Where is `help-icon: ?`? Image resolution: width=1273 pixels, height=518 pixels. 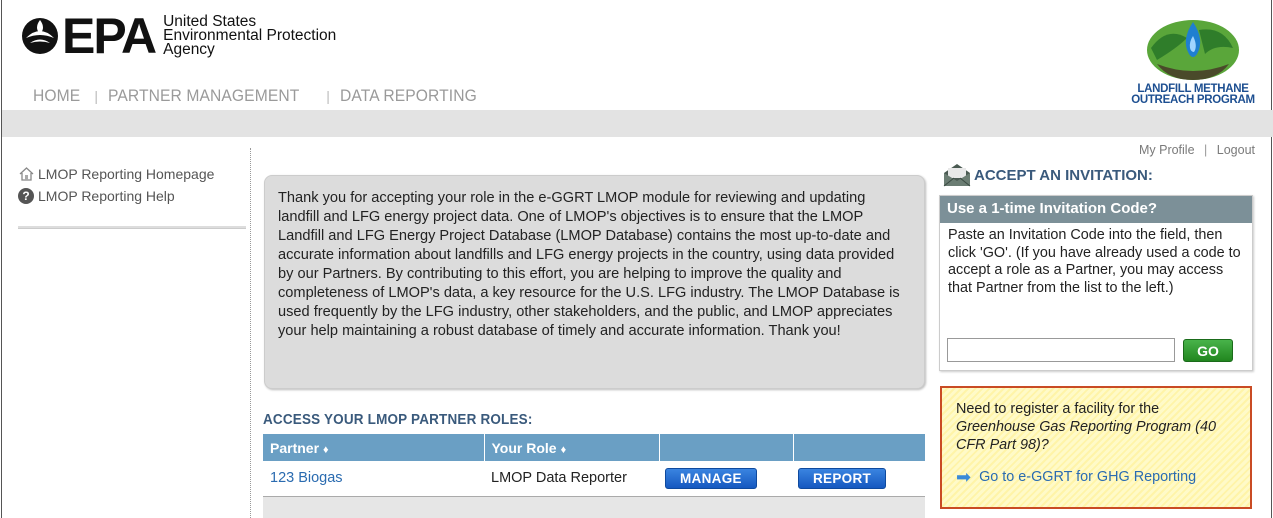
help-icon: ? is located at coordinates (26, 196).